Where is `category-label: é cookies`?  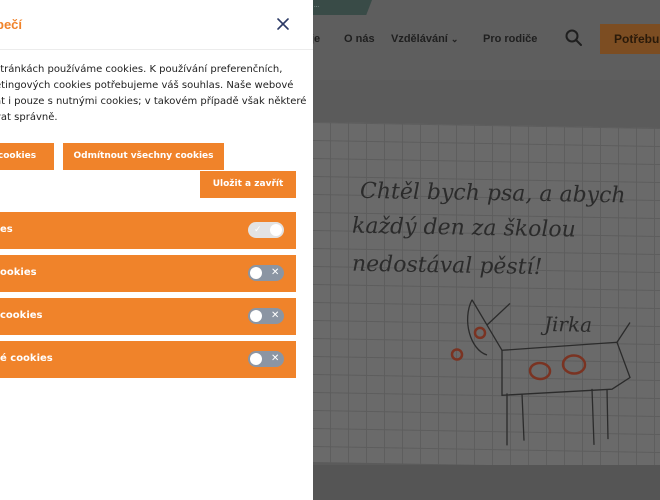
category-label: é cookies is located at coordinates (26, 358).